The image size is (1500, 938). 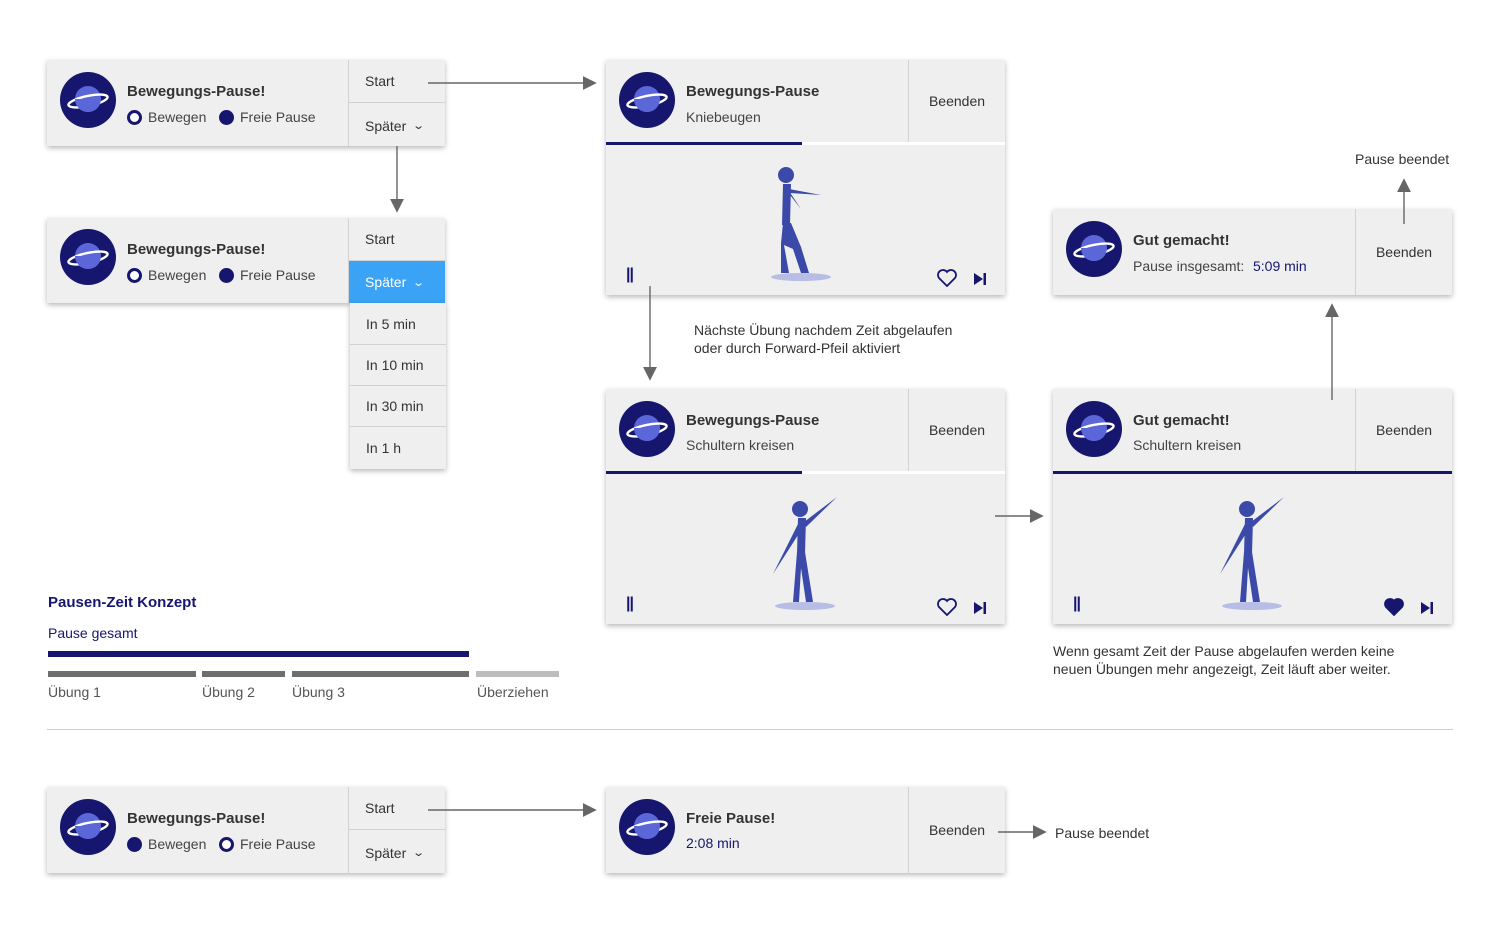 What do you see at coordinates (398, 364) in the screenshot?
I see `menu-item-10min: In 10 min` at bounding box center [398, 364].